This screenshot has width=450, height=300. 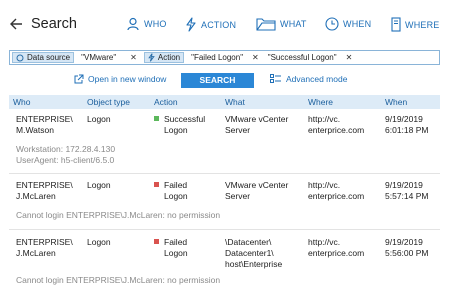 I want to click on success-status-icon, so click(x=156, y=119).